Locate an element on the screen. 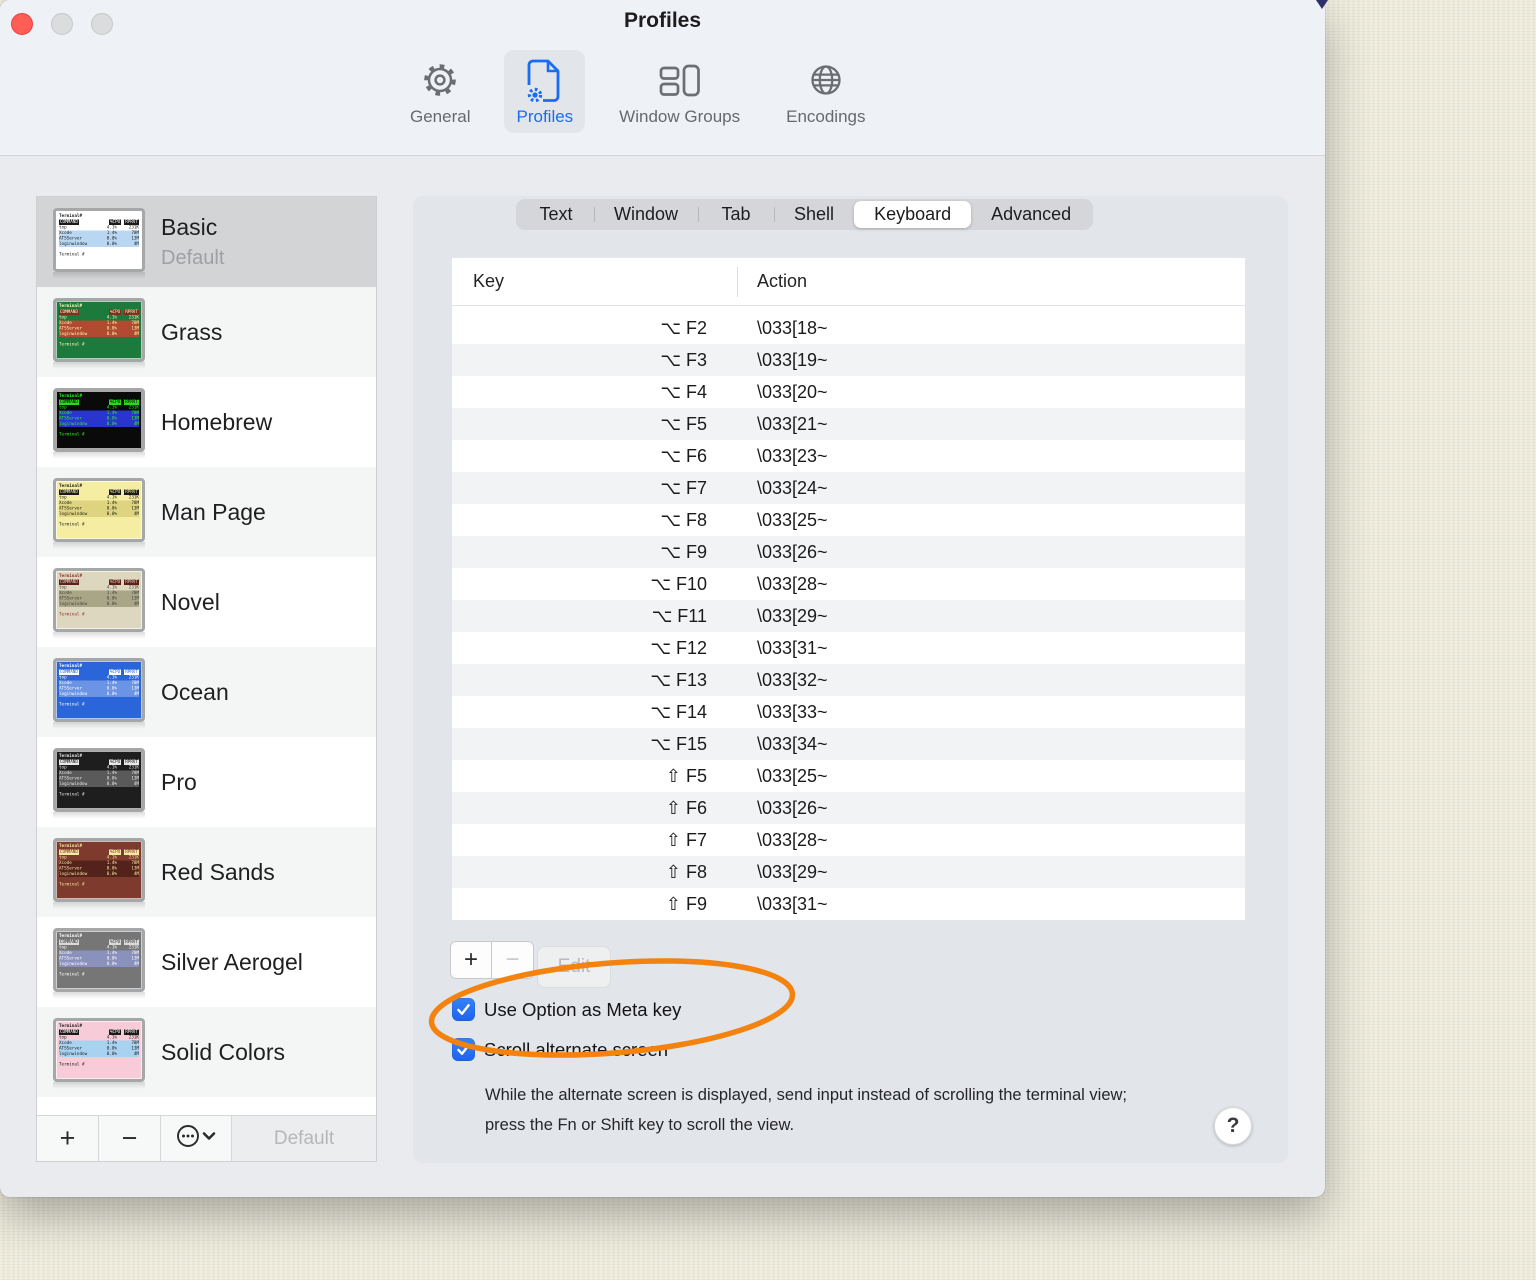 The height and width of the screenshot is (1280, 1536). key-cell: ⌥ F2 is located at coordinates (683, 327).